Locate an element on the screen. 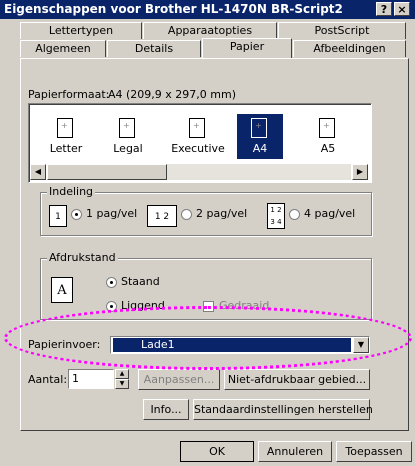  paper-source-label: Papierinvoer: is located at coordinates (64, 344).